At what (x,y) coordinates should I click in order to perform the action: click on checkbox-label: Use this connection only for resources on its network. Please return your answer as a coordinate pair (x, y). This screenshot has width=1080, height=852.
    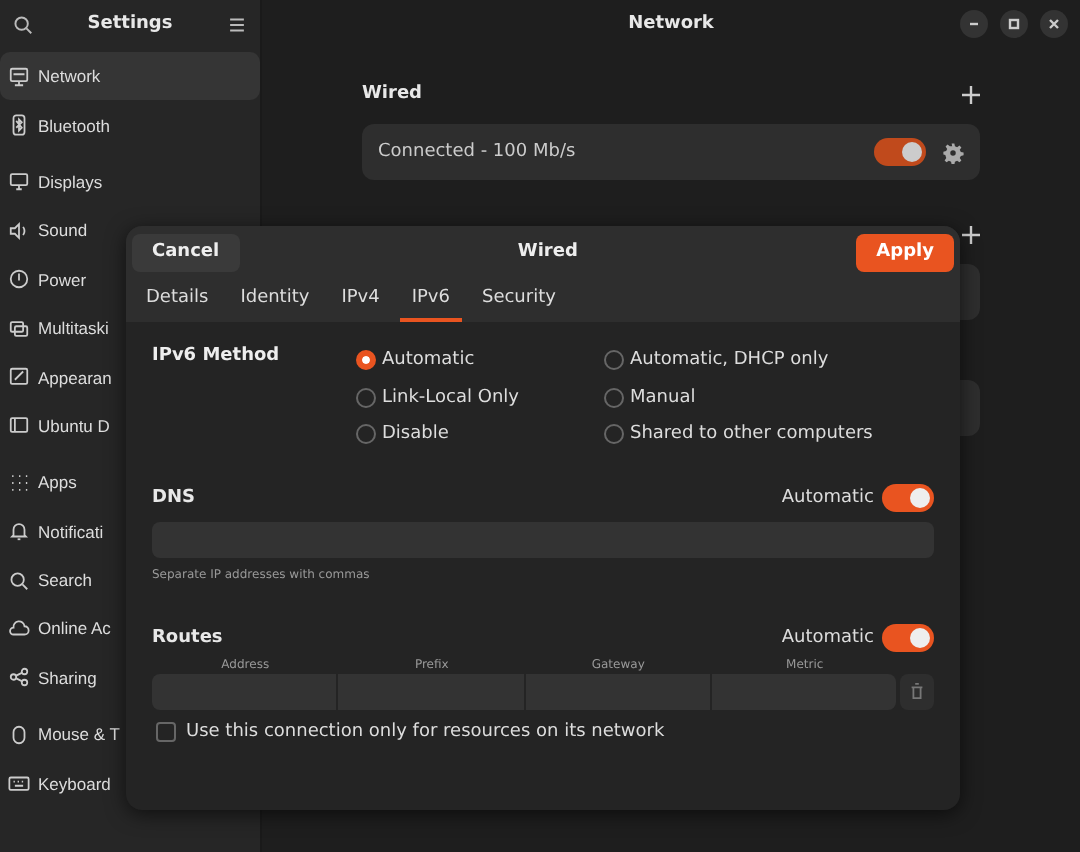
    Looking at the image, I should click on (425, 731).